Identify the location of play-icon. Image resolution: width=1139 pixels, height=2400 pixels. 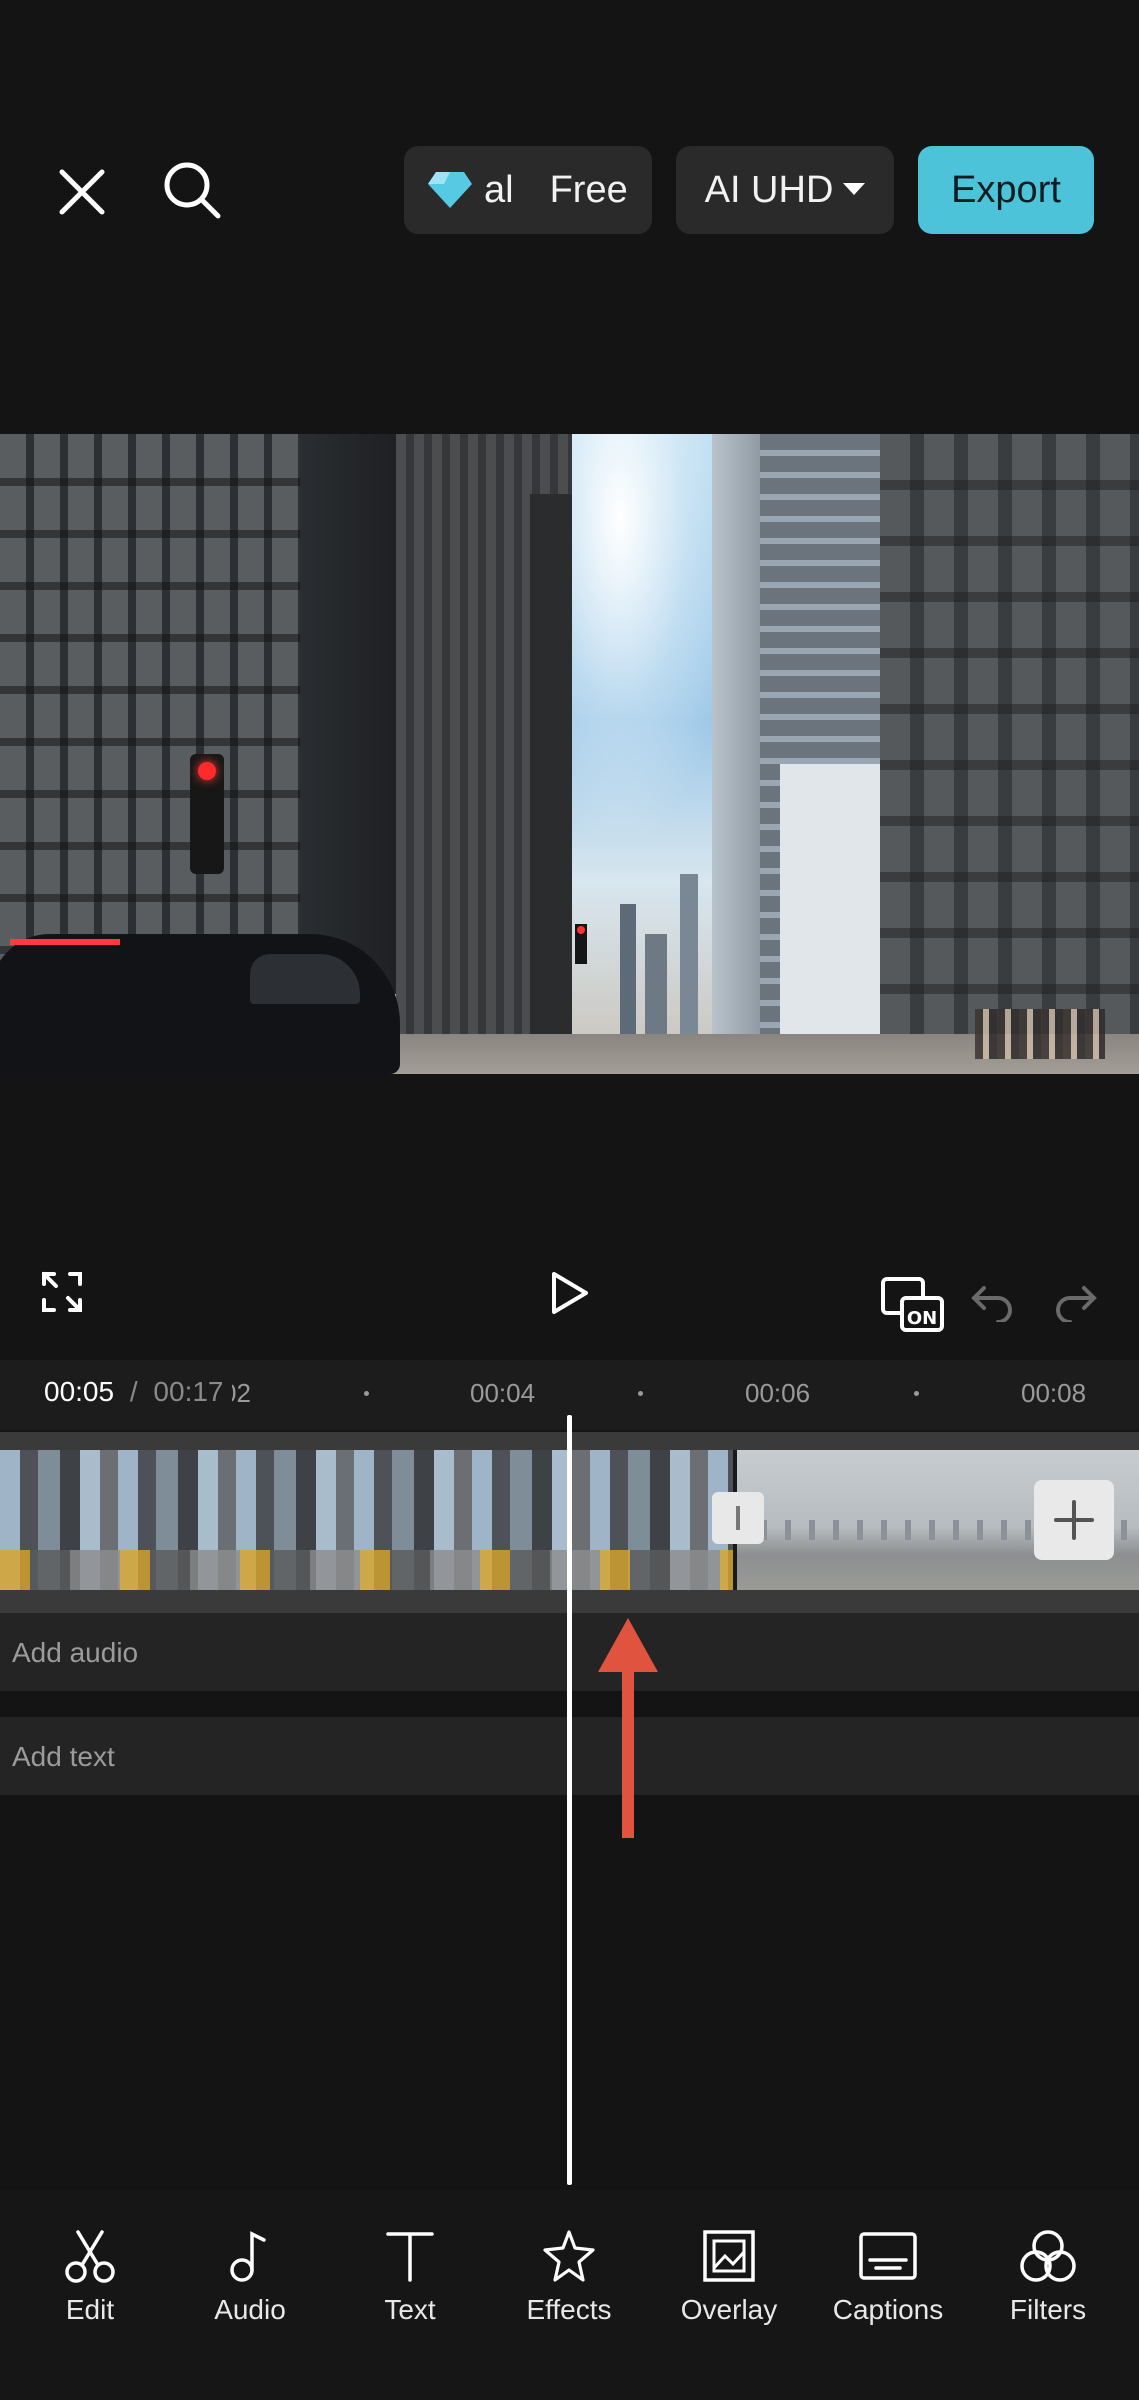
(570, 1293).